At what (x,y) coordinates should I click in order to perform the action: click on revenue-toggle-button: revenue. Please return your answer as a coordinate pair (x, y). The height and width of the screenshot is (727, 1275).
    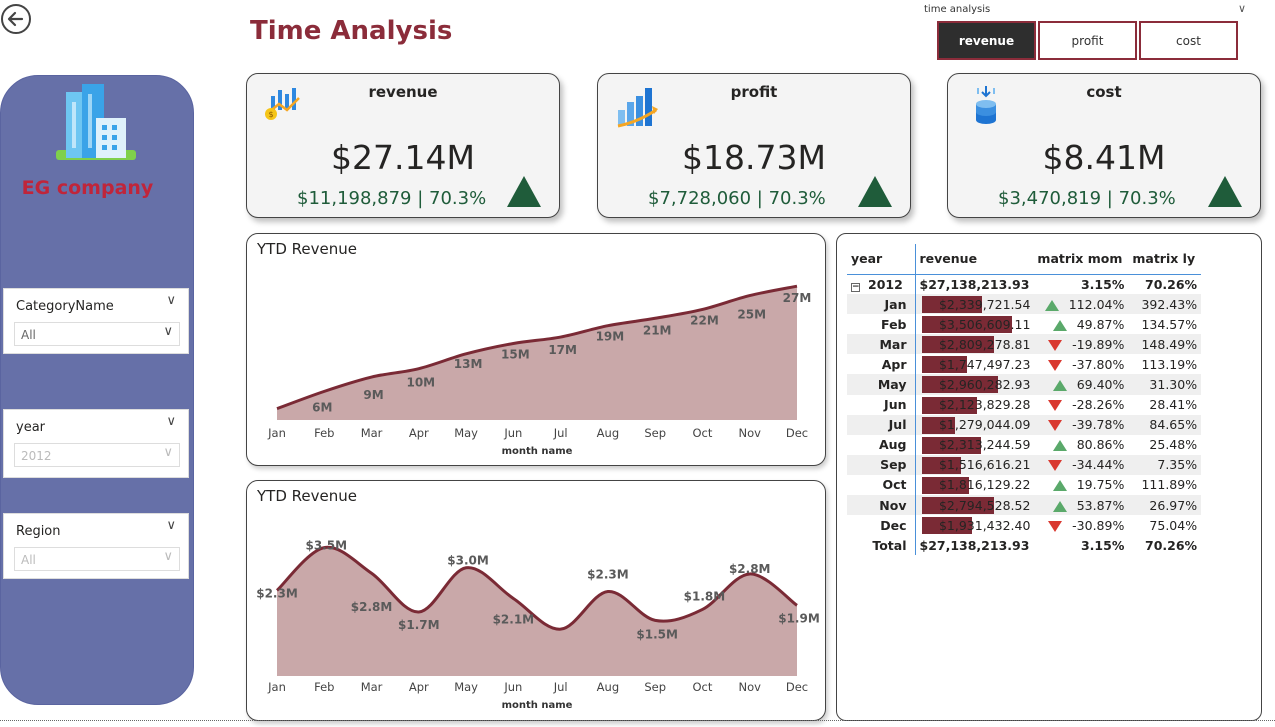
    Looking at the image, I should click on (986, 40).